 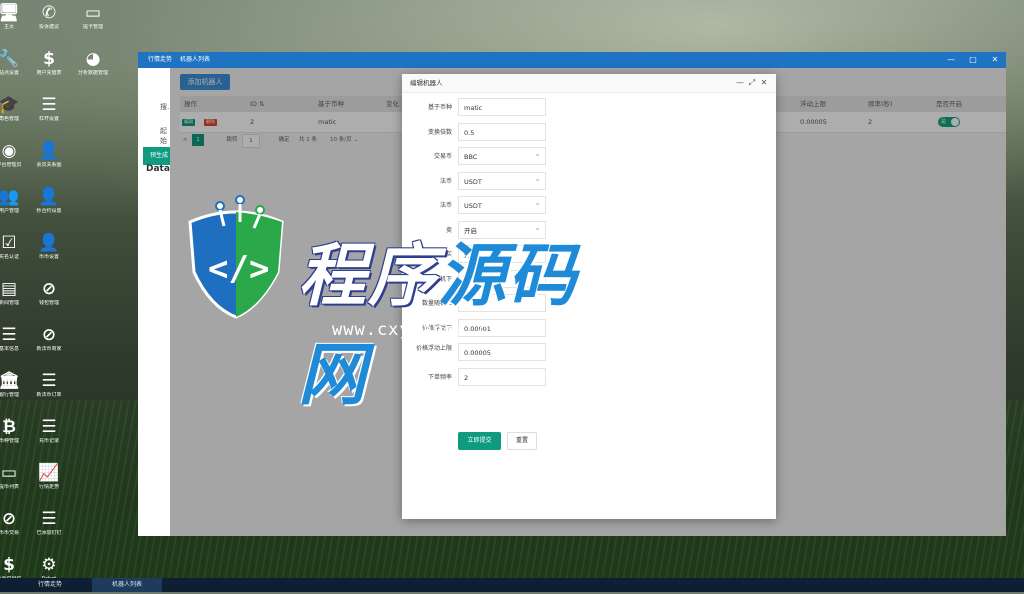 What do you see at coordinates (589, 230) in the screenshot?
I see `form-row: 卖开启` at bounding box center [589, 230].